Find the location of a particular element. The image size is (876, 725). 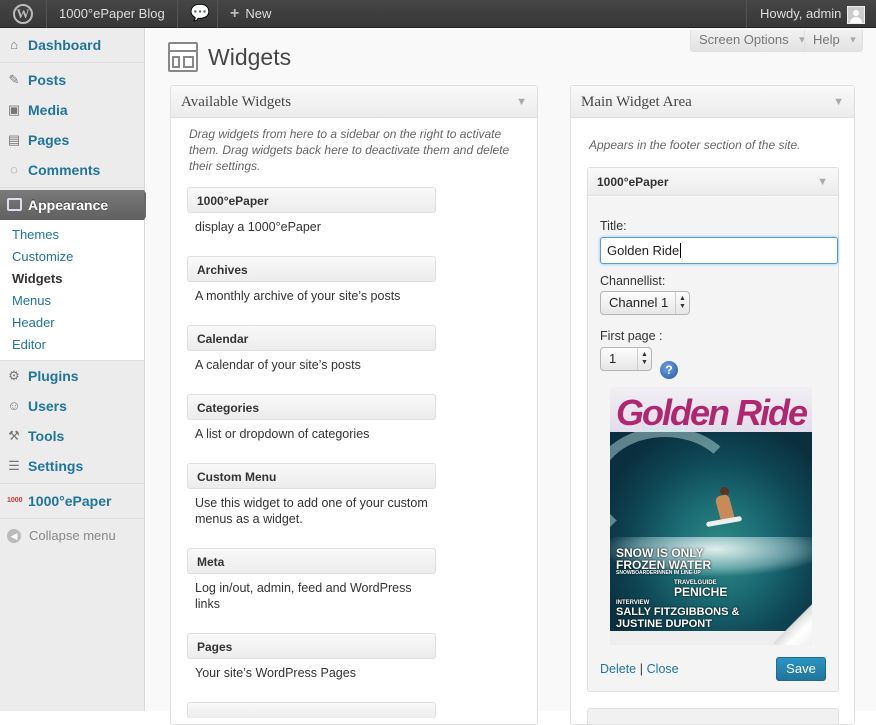

new-label: New is located at coordinates (258, 13).